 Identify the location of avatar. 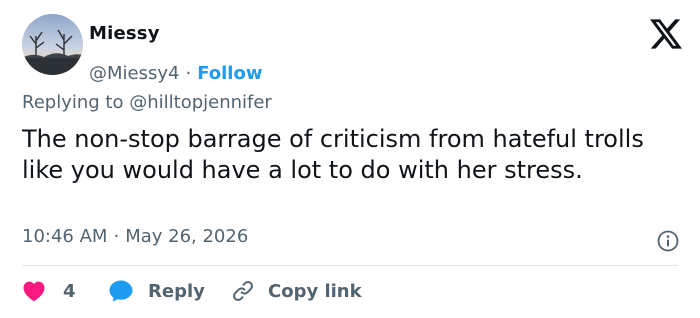
(52, 44).